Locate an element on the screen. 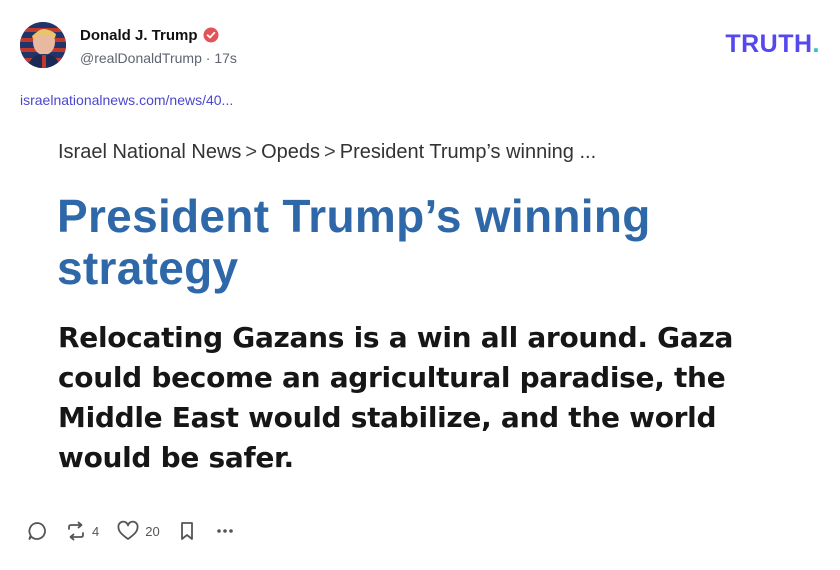 The height and width of the screenshot is (570, 840). post-header: Donald J. Trump @realDonaldTrump · 17s is located at coordinates (420, 47).